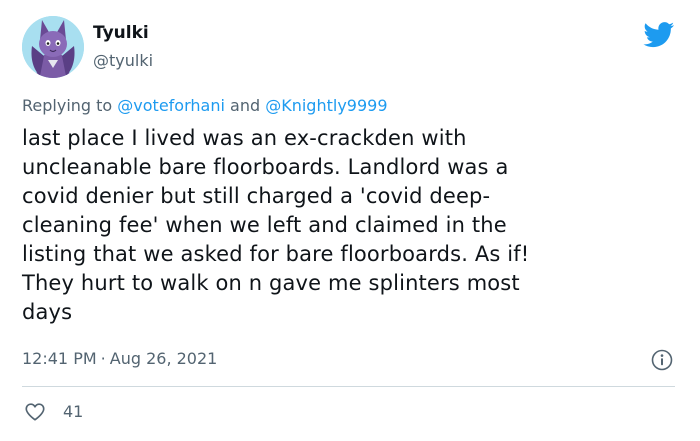  I want to click on avatar, so click(53, 47).